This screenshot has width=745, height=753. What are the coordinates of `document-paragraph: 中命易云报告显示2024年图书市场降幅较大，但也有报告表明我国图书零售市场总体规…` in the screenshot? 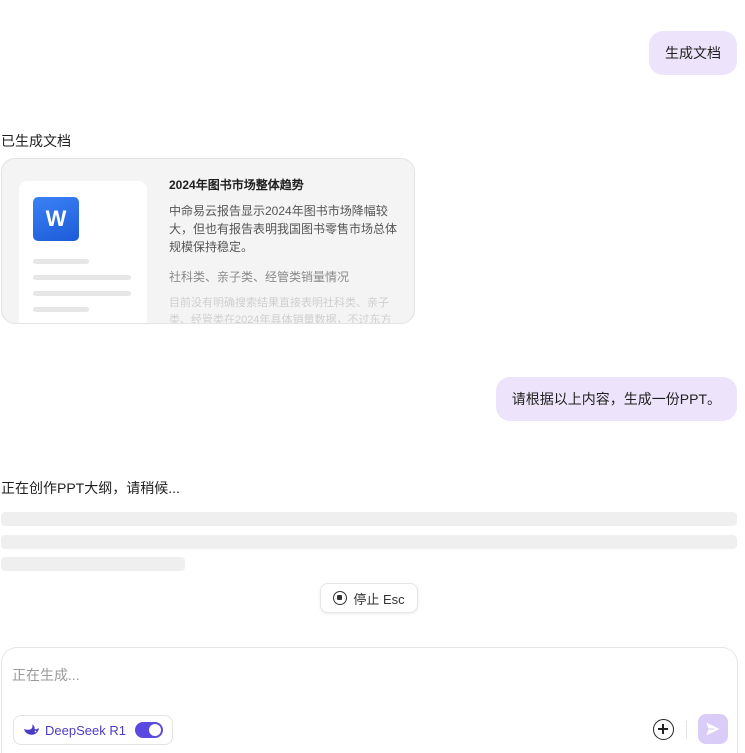 It's located at (283, 229).